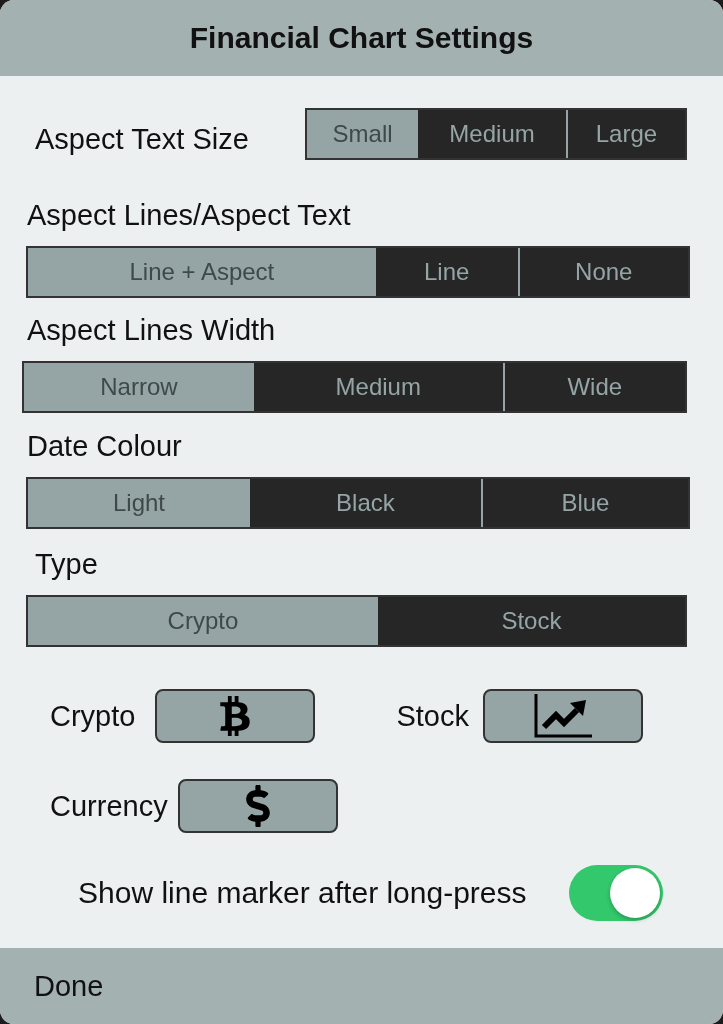 Image resolution: width=723 pixels, height=1024 pixels. I want to click on segmented-control: Crypto Stock, so click(356, 621).